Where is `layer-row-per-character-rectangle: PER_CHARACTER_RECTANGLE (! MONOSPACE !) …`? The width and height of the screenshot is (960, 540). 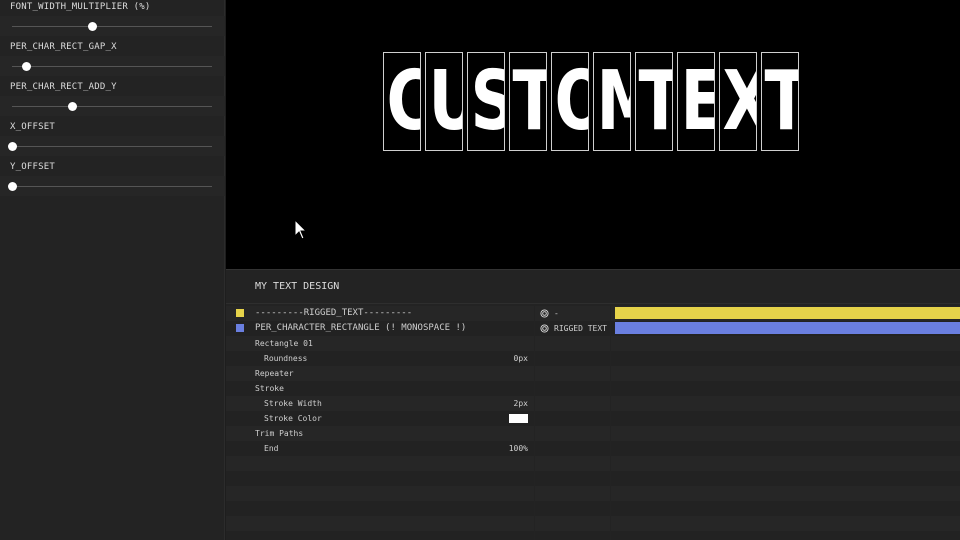
layer-row-per-character-rectangle: PER_CHARACTER_RECTANGLE (! MONOSPACE !) … is located at coordinates (593, 328).